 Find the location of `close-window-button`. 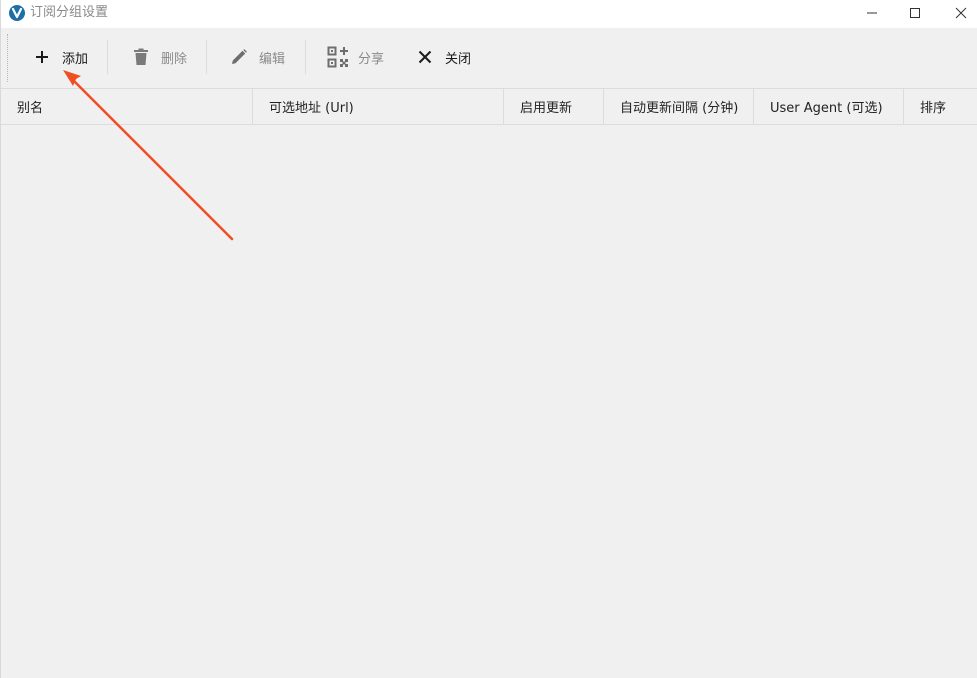

close-window-button is located at coordinates (957, 13).